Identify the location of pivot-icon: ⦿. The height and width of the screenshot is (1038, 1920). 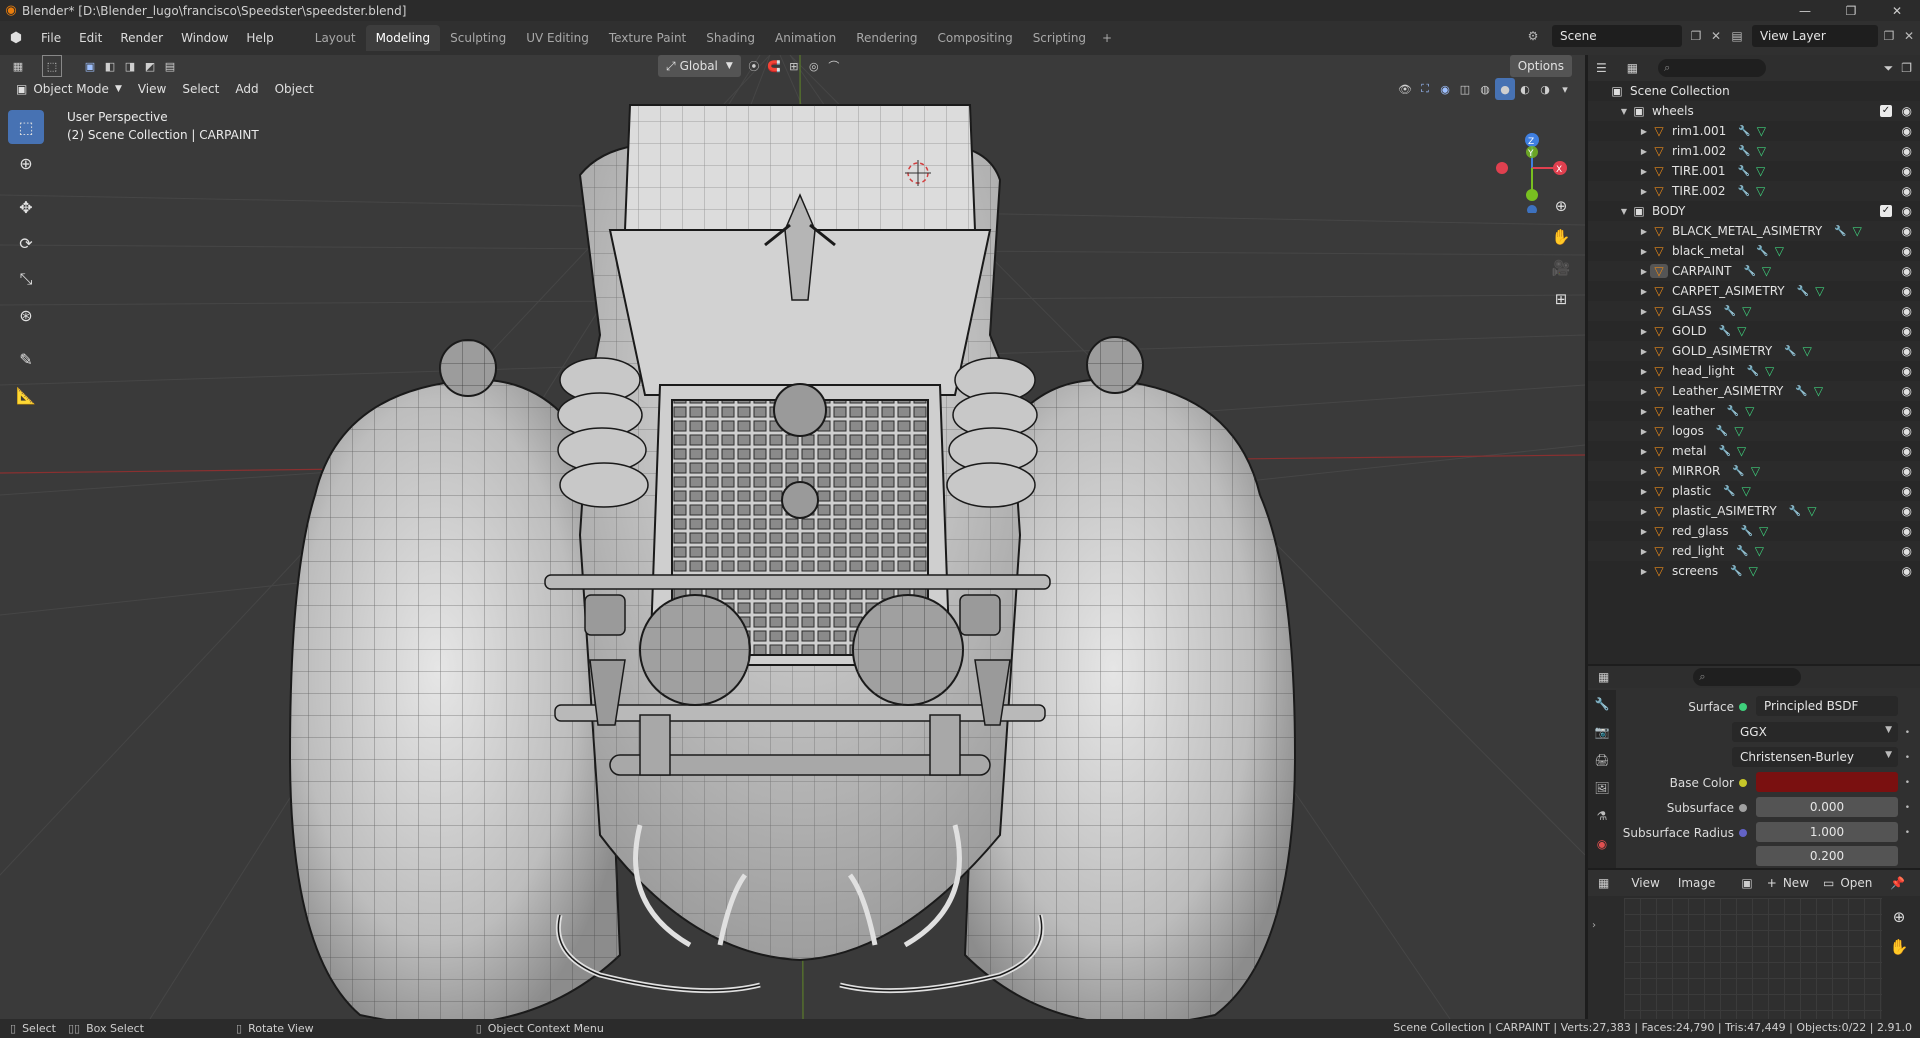
(754, 66).